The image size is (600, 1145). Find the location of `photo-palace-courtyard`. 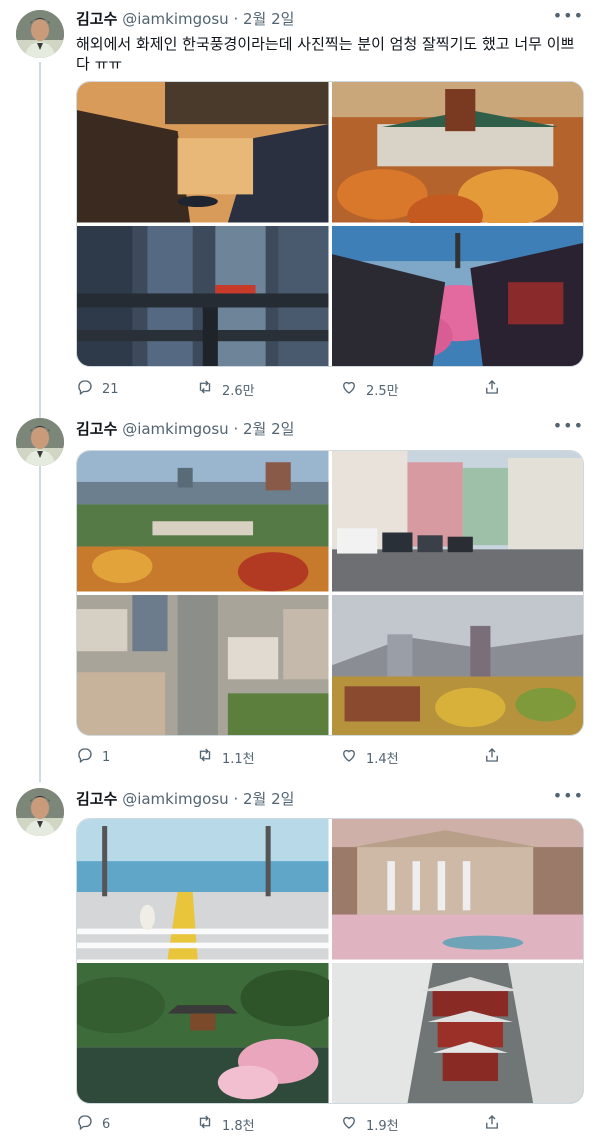

photo-palace-courtyard is located at coordinates (203, 152).